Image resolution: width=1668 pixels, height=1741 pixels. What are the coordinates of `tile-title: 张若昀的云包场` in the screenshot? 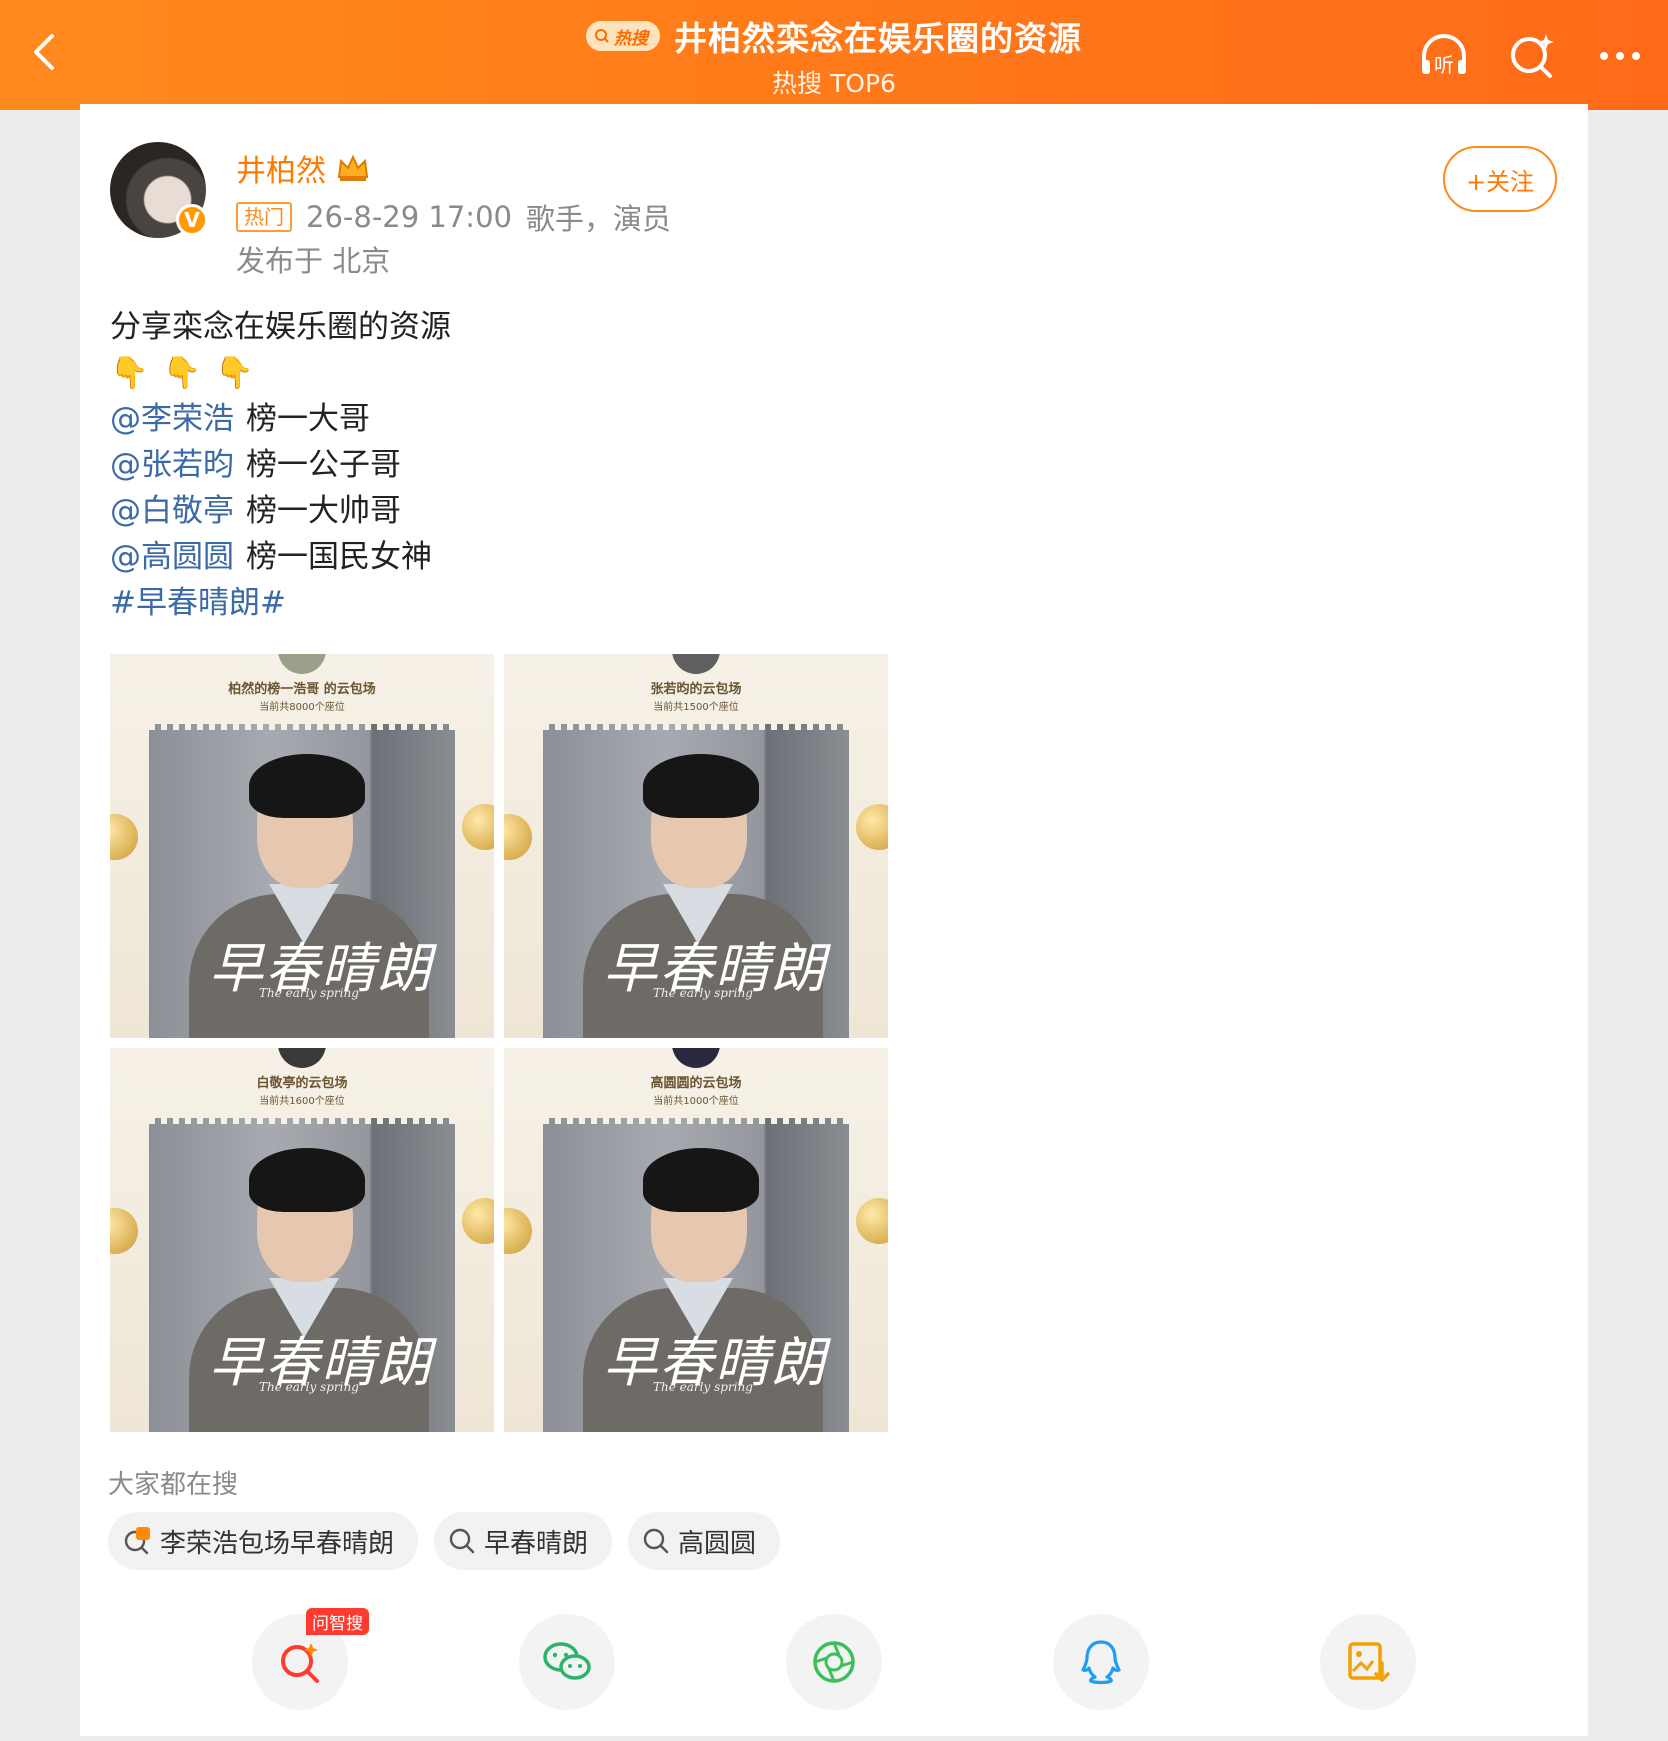 It's located at (696, 689).